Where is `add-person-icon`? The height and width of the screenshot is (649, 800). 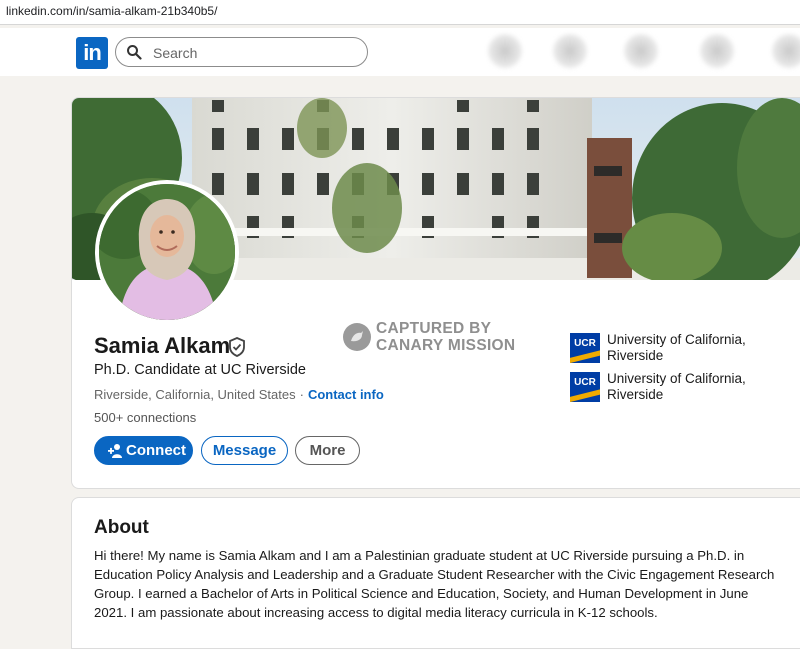 add-person-icon is located at coordinates (115, 451).